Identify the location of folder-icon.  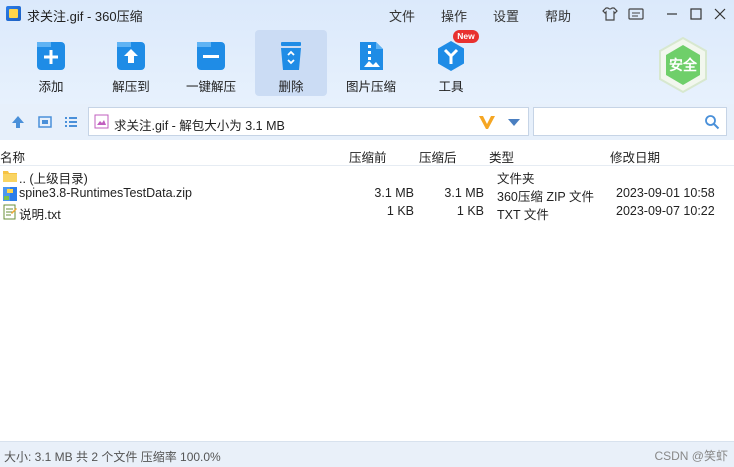
(10, 176).